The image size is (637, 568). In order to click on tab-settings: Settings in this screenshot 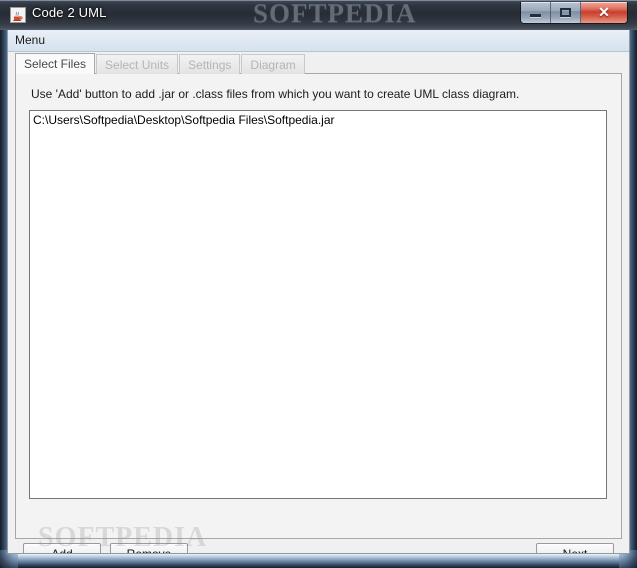, I will do `click(210, 64)`.